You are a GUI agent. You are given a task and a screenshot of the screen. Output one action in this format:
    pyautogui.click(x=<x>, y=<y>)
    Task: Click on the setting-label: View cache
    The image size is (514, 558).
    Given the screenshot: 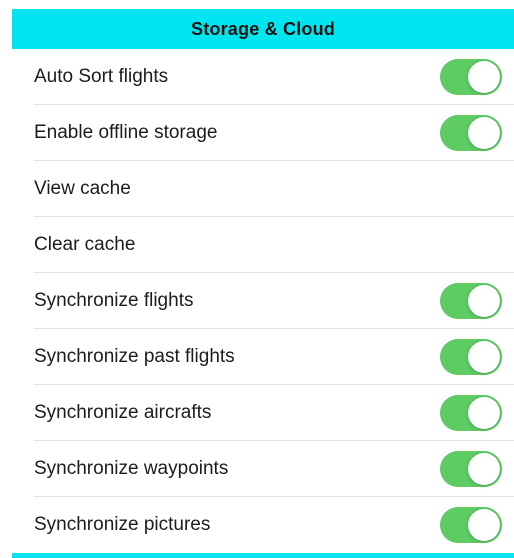 What is the action you would take?
    pyautogui.click(x=82, y=188)
    